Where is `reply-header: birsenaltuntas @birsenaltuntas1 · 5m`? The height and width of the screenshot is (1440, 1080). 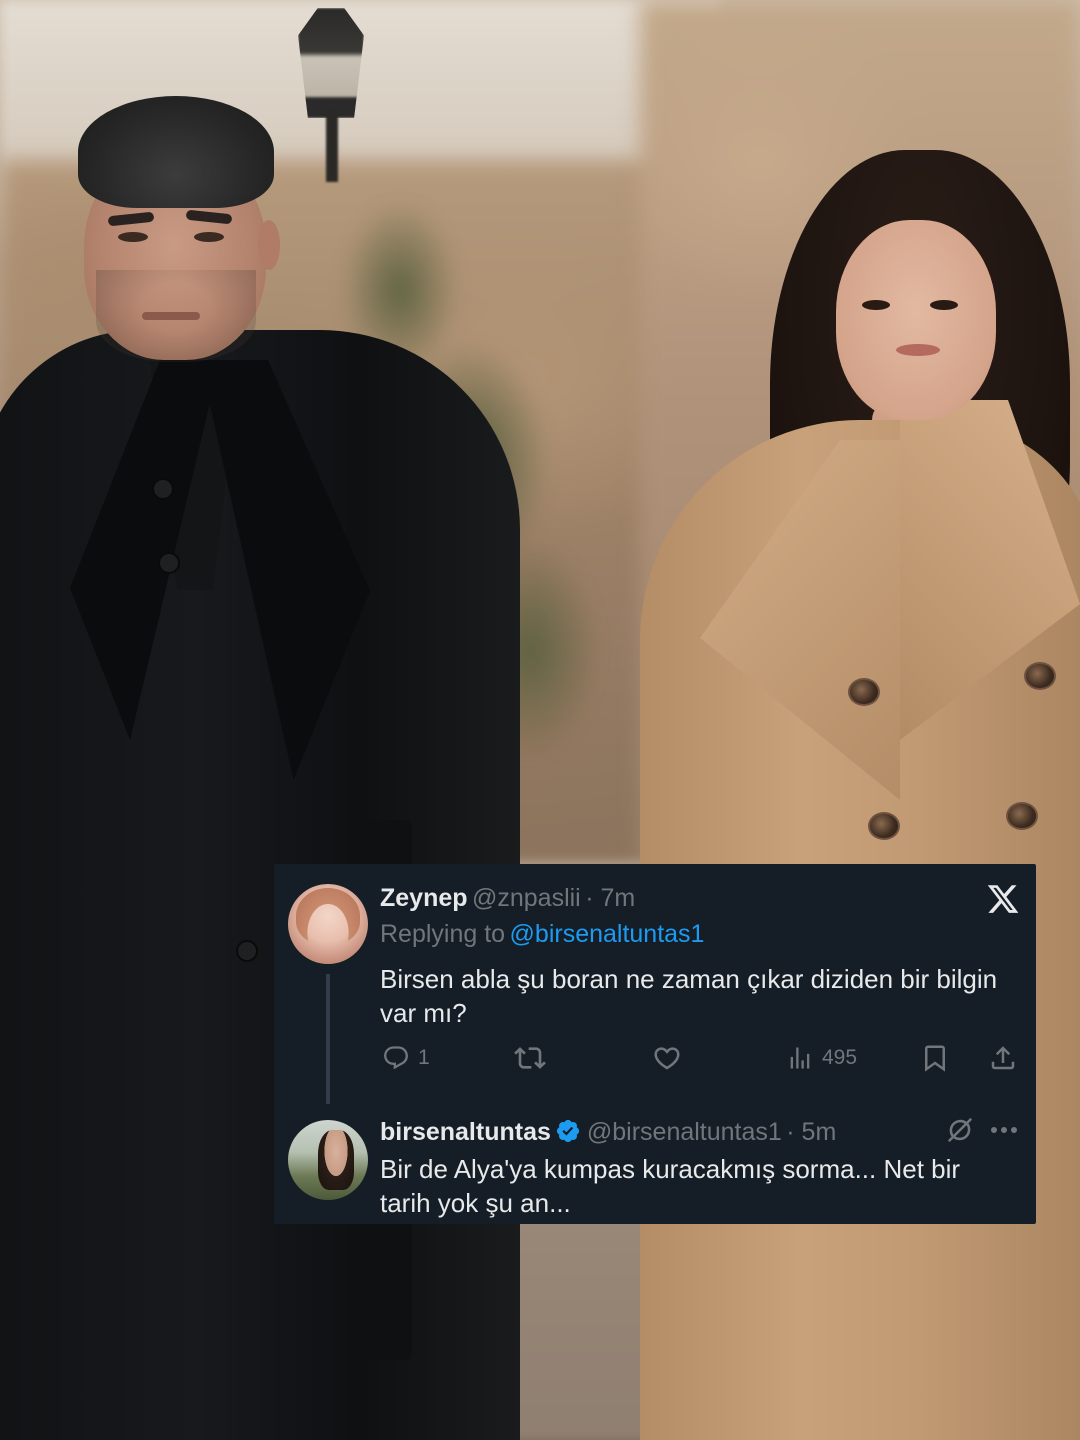
reply-header: birsenaltuntas @birsenaltuntas1 · 5m is located at coordinates (608, 1134).